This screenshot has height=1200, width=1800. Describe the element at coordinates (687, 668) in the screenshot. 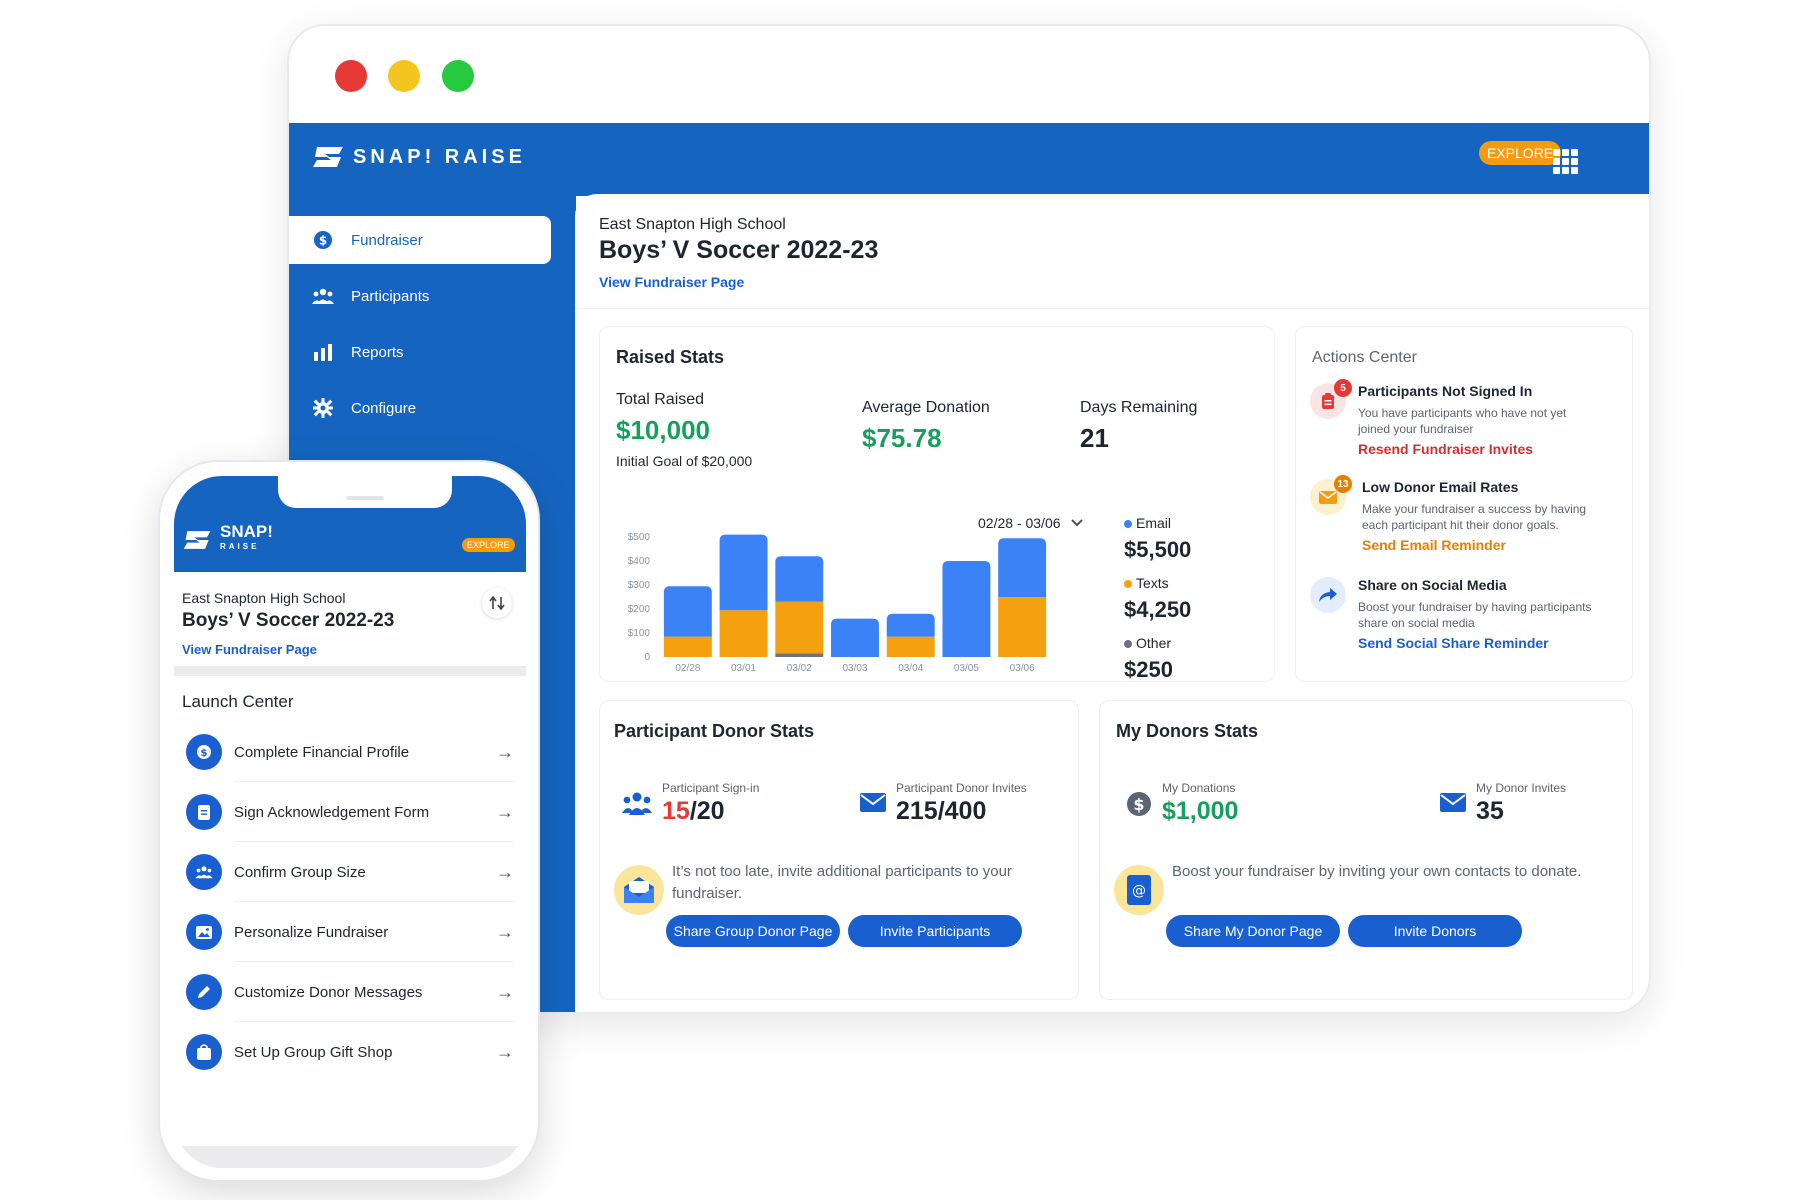

I see `x-tick-label: 02/28` at that location.